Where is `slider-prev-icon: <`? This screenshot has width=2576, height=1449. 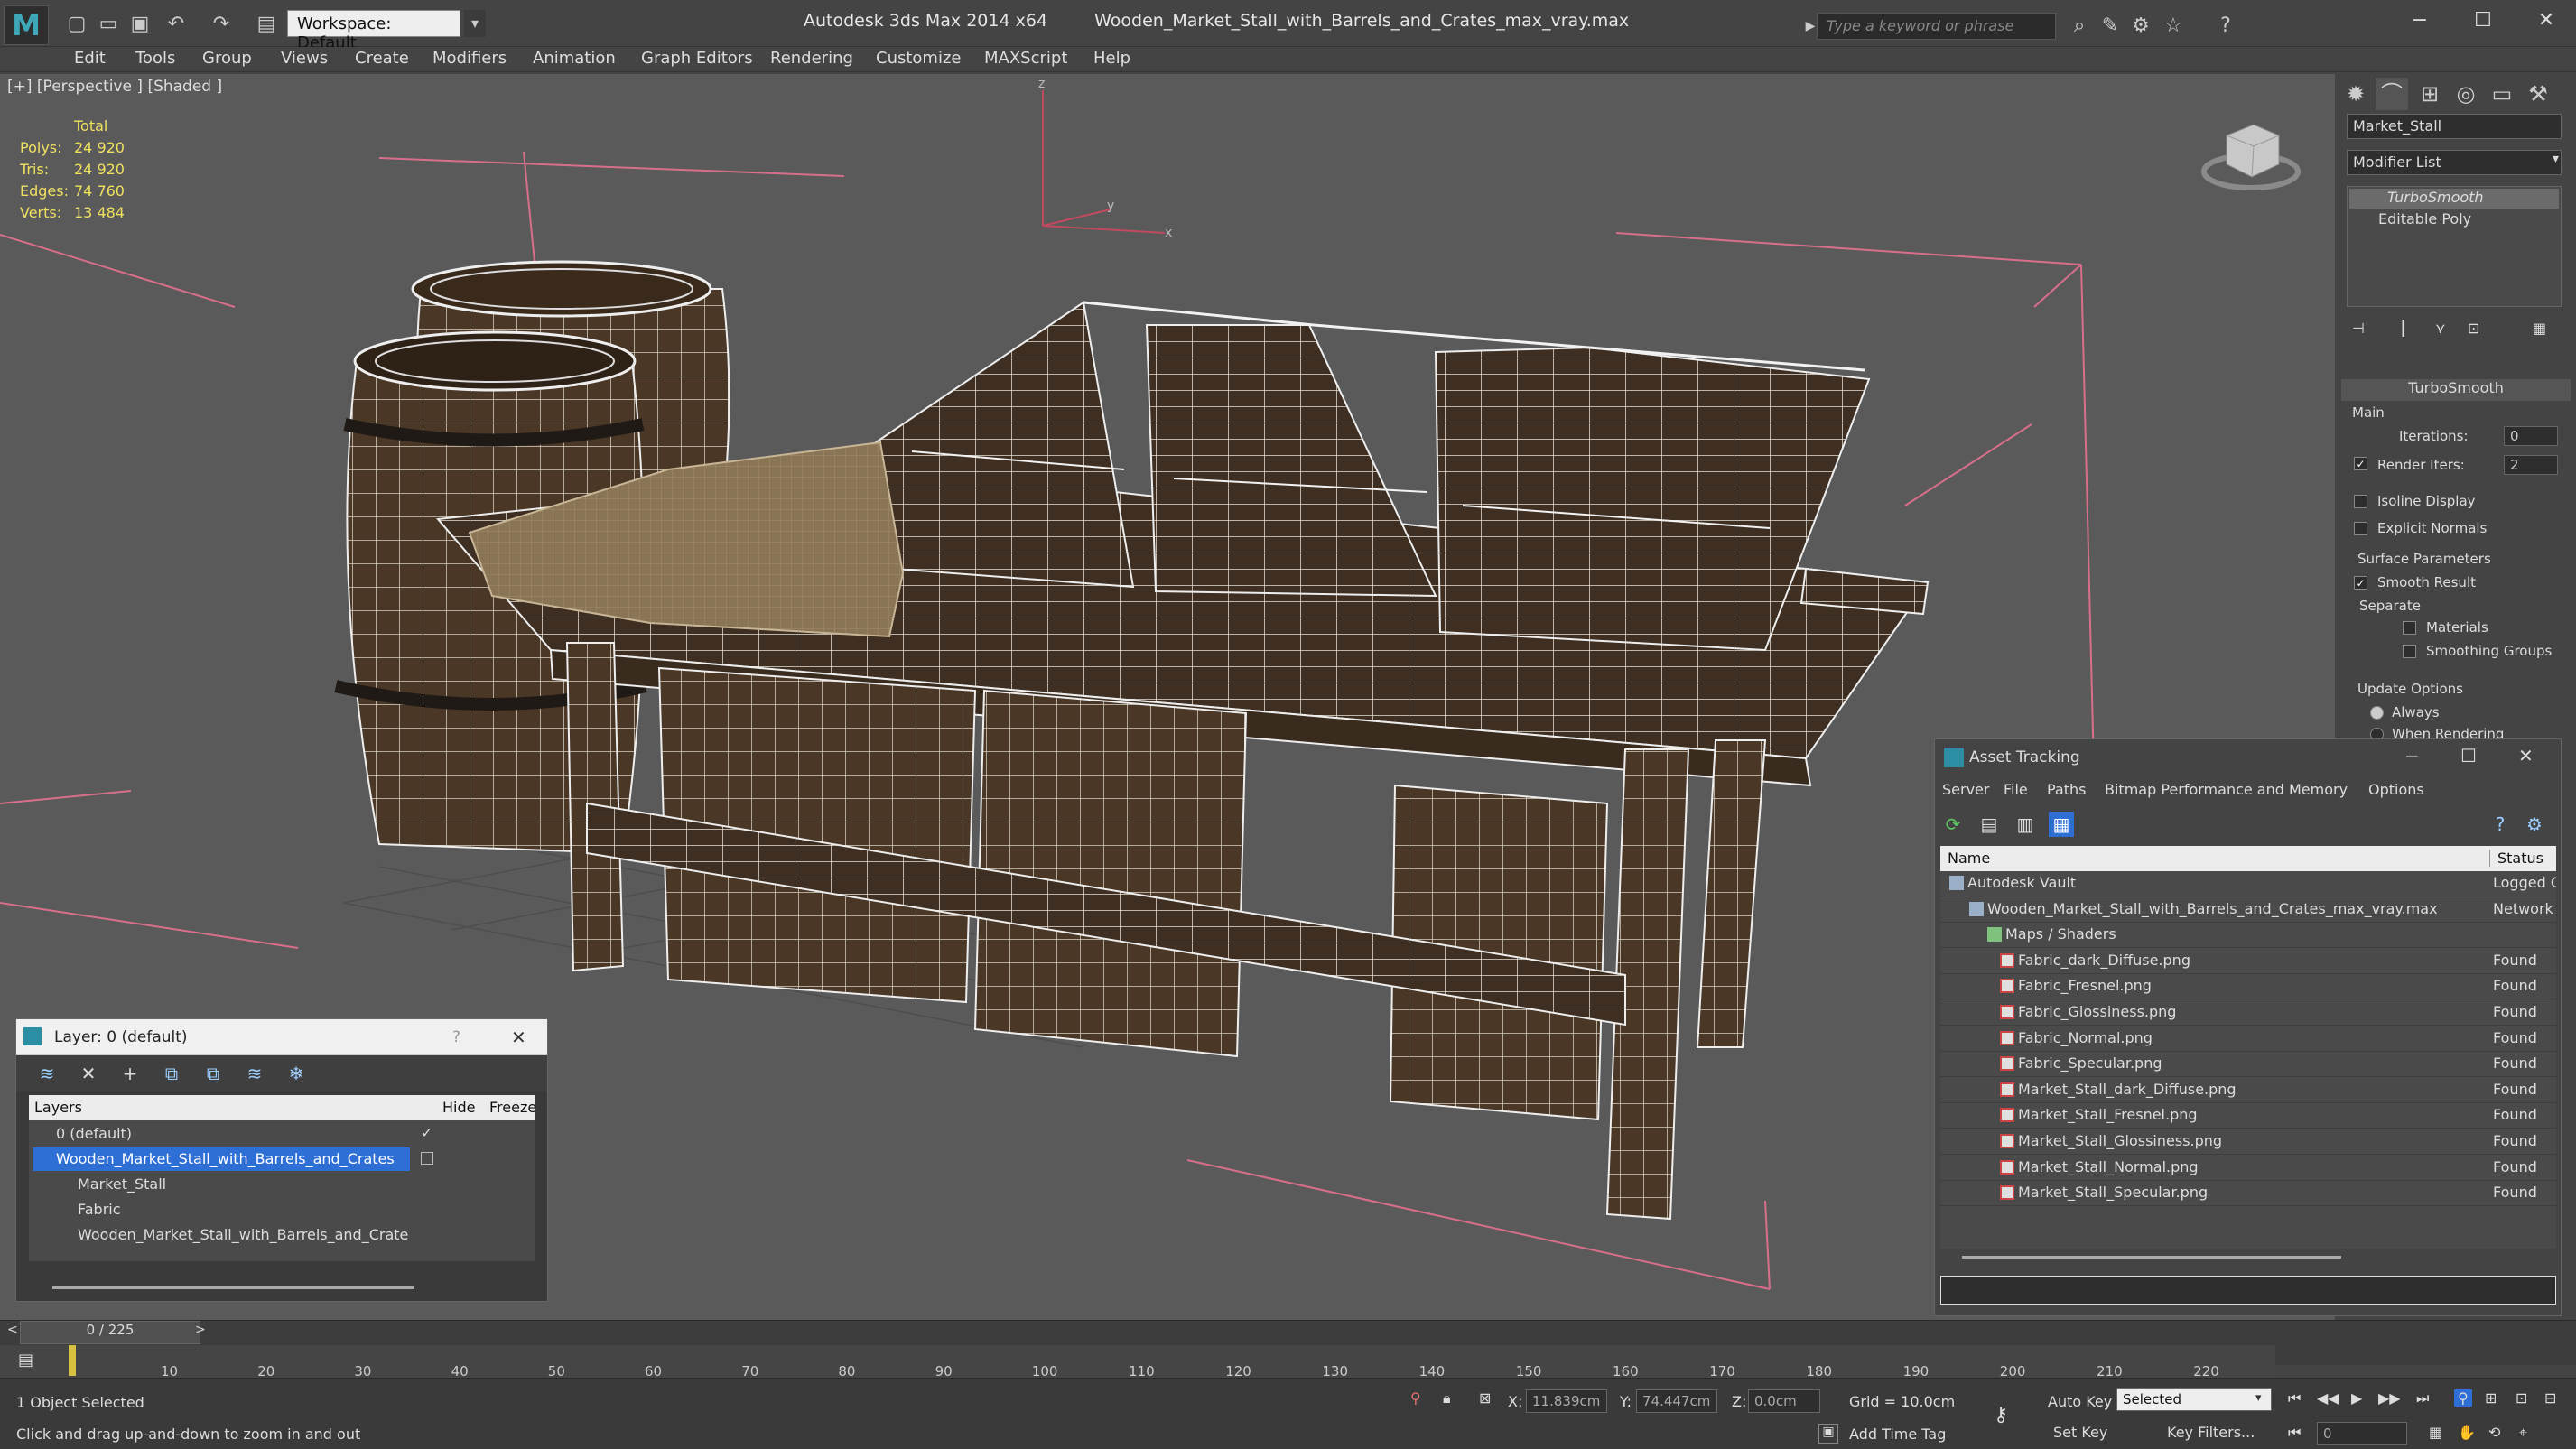
slider-prev-icon: < is located at coordinates (12, 1330).